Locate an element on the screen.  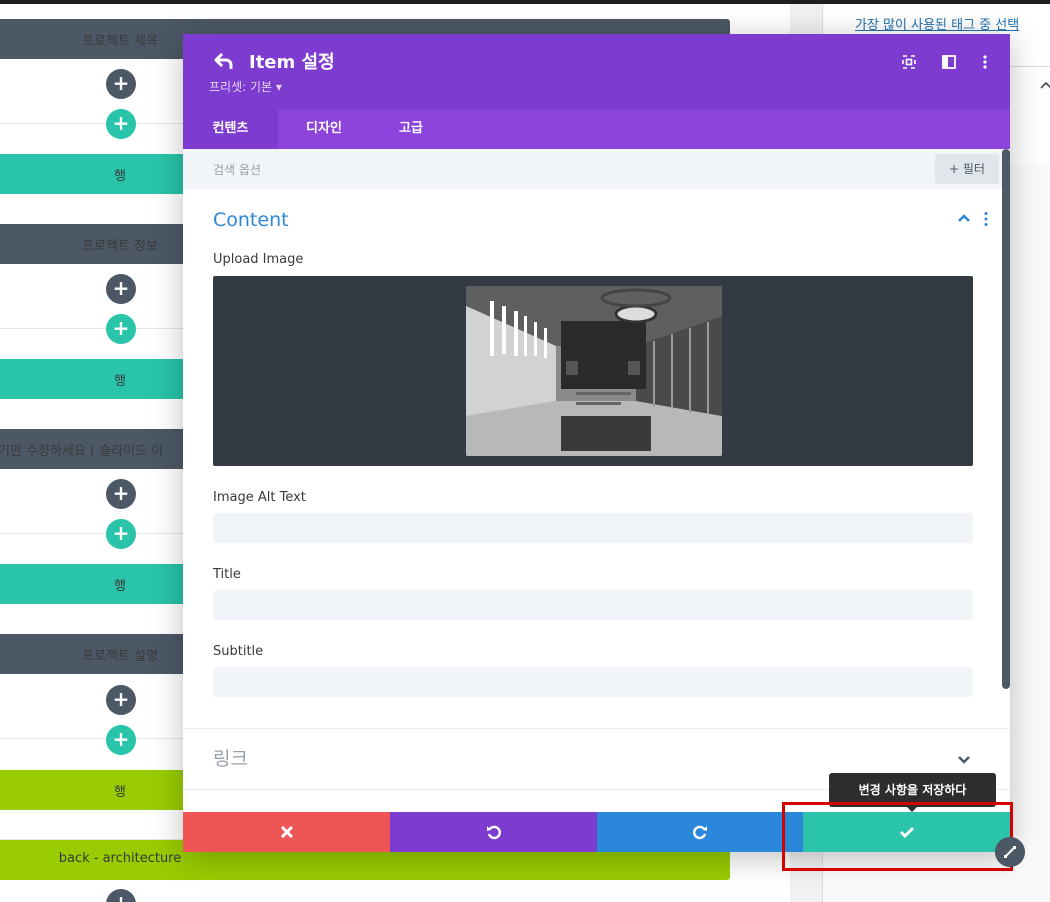
chevron-up-icon is located at coordinates (1045, 85).